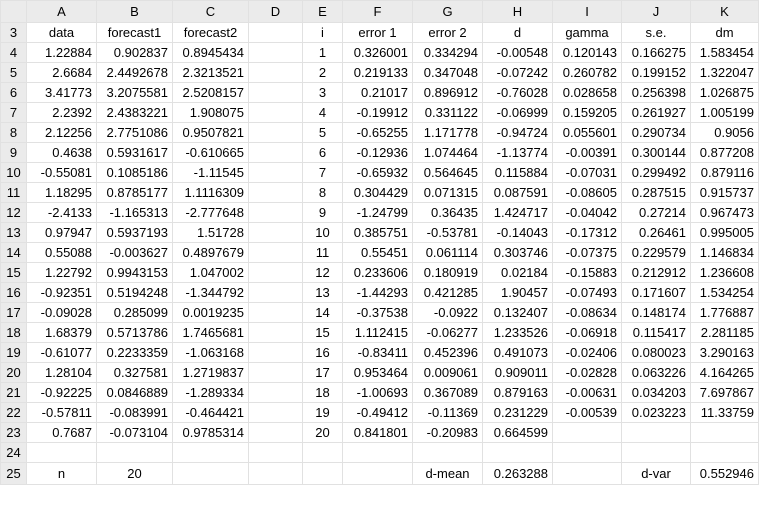 The width and height of the screenshot is (768, 507). What do you see at coordinates (656, 212) in the screenshot?
I see `cell: 0.27214` at bounding box center [656, 212].